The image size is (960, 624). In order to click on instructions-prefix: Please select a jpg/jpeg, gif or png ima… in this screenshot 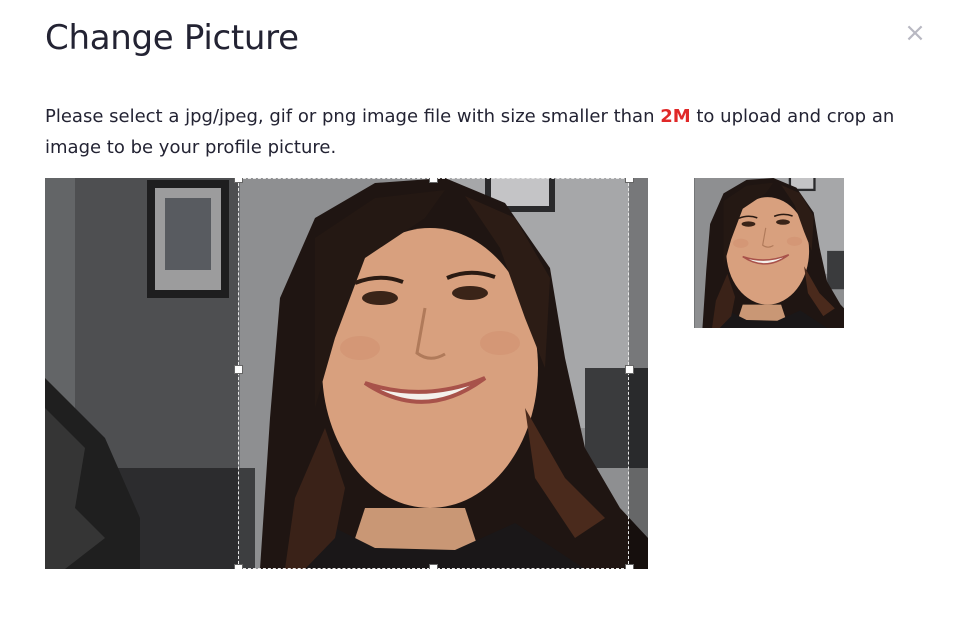, I will do `click(353, 116)`.